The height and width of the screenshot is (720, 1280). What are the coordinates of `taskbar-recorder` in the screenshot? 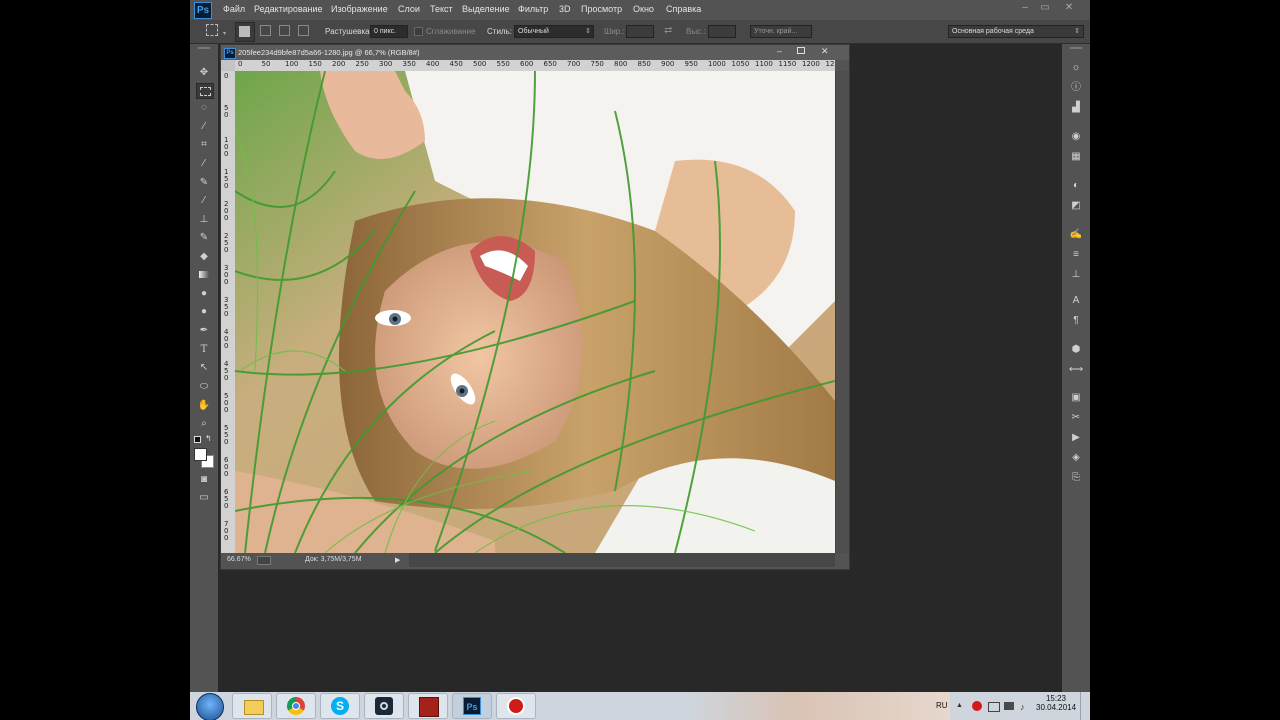 It's located at (516, 706).